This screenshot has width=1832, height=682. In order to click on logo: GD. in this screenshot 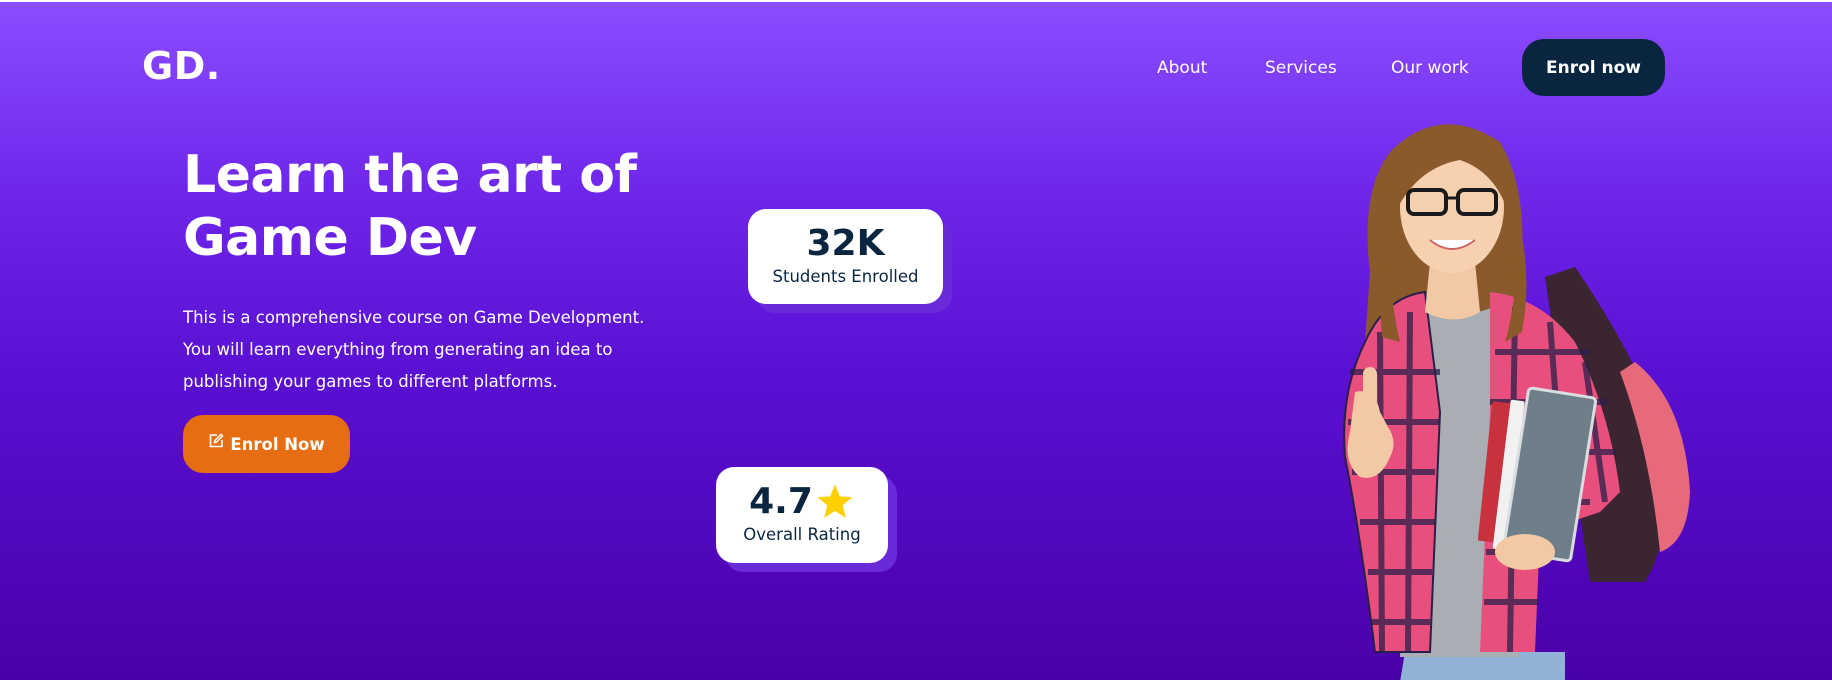, I will do `click(181, 66)`.